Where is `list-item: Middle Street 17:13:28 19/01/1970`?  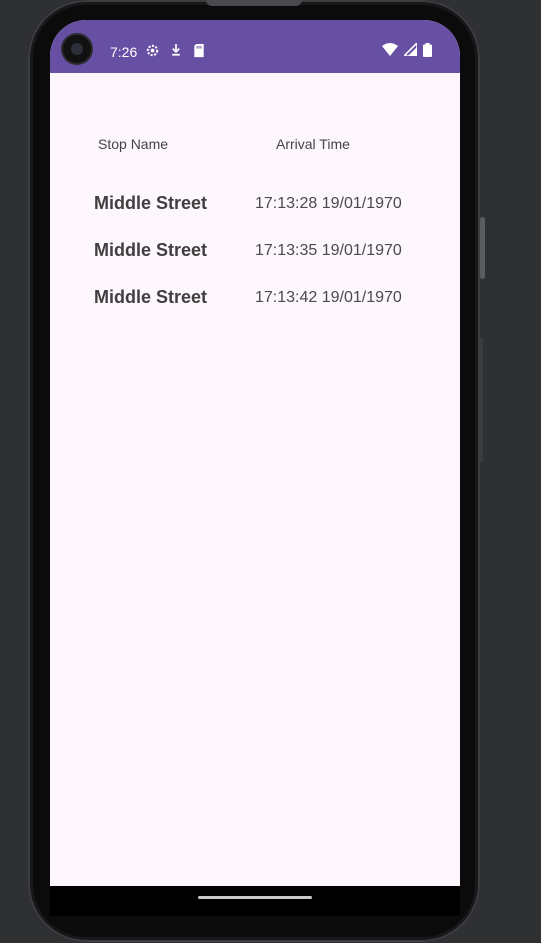 list-item: Middle Street 17:13:28 19/01/1970 is located at coordinates (255, 214).